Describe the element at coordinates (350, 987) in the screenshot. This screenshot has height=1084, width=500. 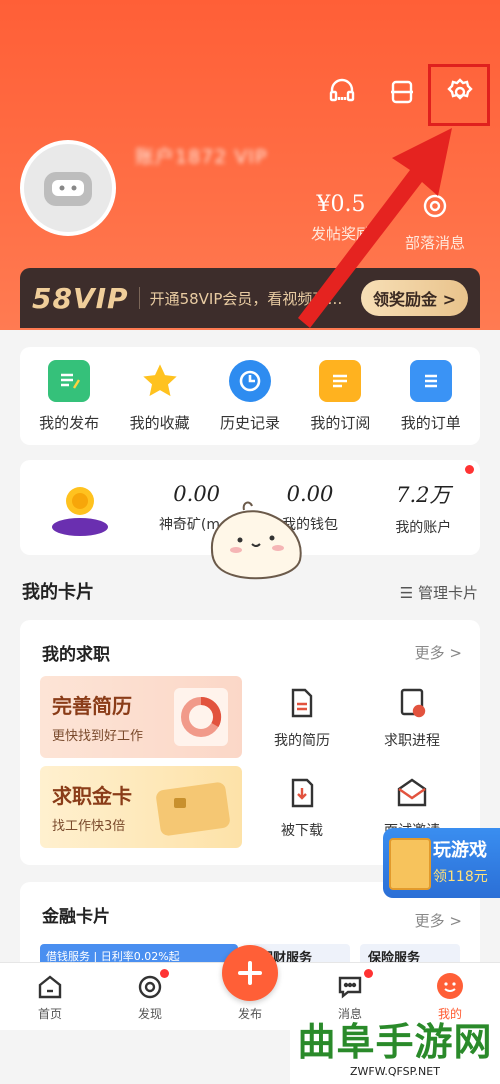
I see `message-icon` at that location.